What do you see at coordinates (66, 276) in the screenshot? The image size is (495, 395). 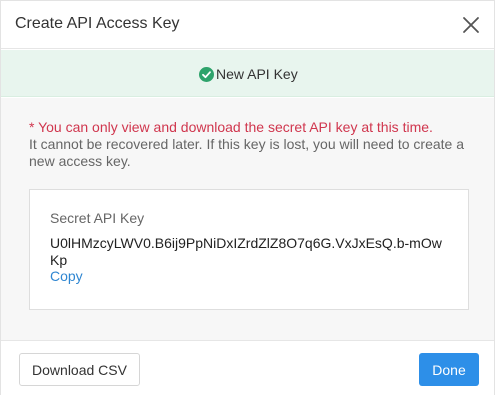 I see `copy-link: Copy` at bounding box center [66, 276].